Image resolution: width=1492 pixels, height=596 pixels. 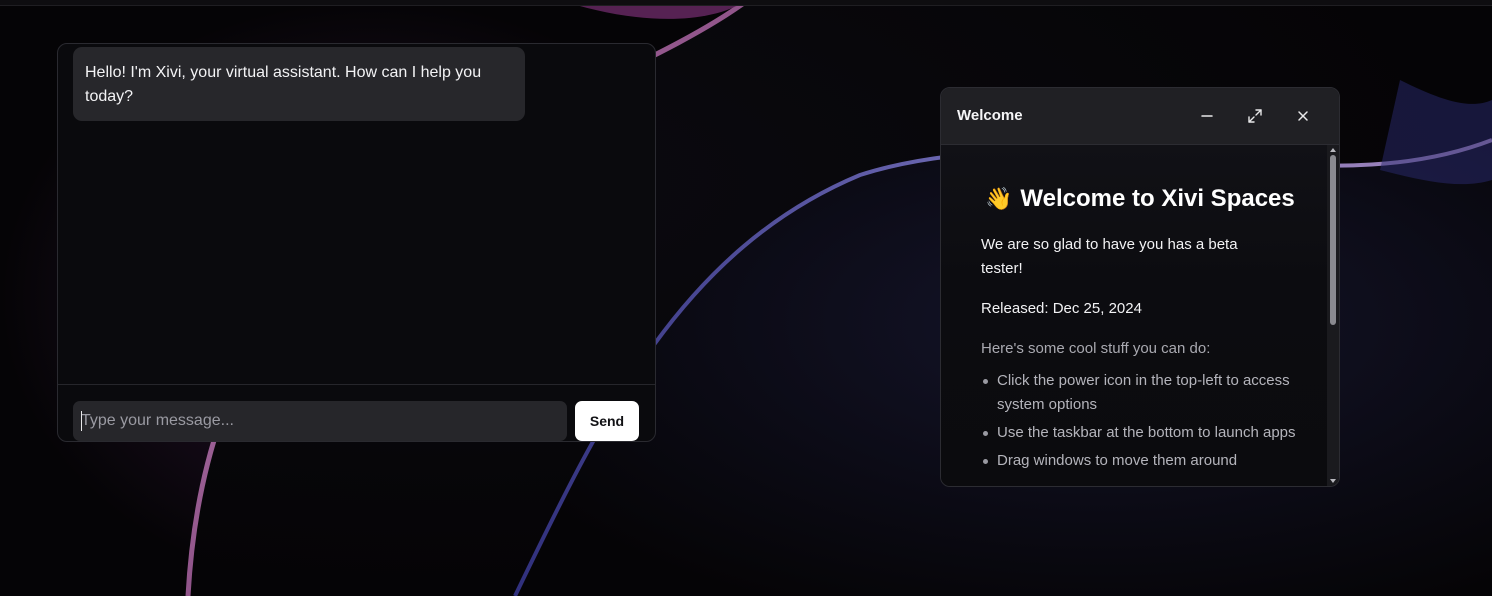 I want to click on vertical-scrollbar, so click(x=1333, y=315).